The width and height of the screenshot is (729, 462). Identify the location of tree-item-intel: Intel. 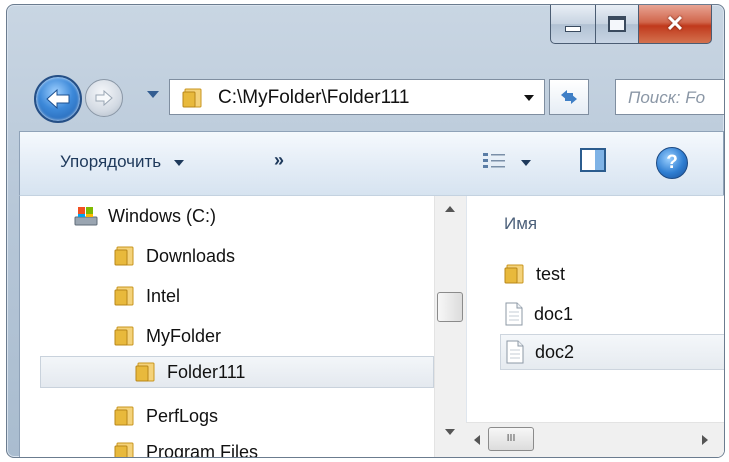
(147, 296).